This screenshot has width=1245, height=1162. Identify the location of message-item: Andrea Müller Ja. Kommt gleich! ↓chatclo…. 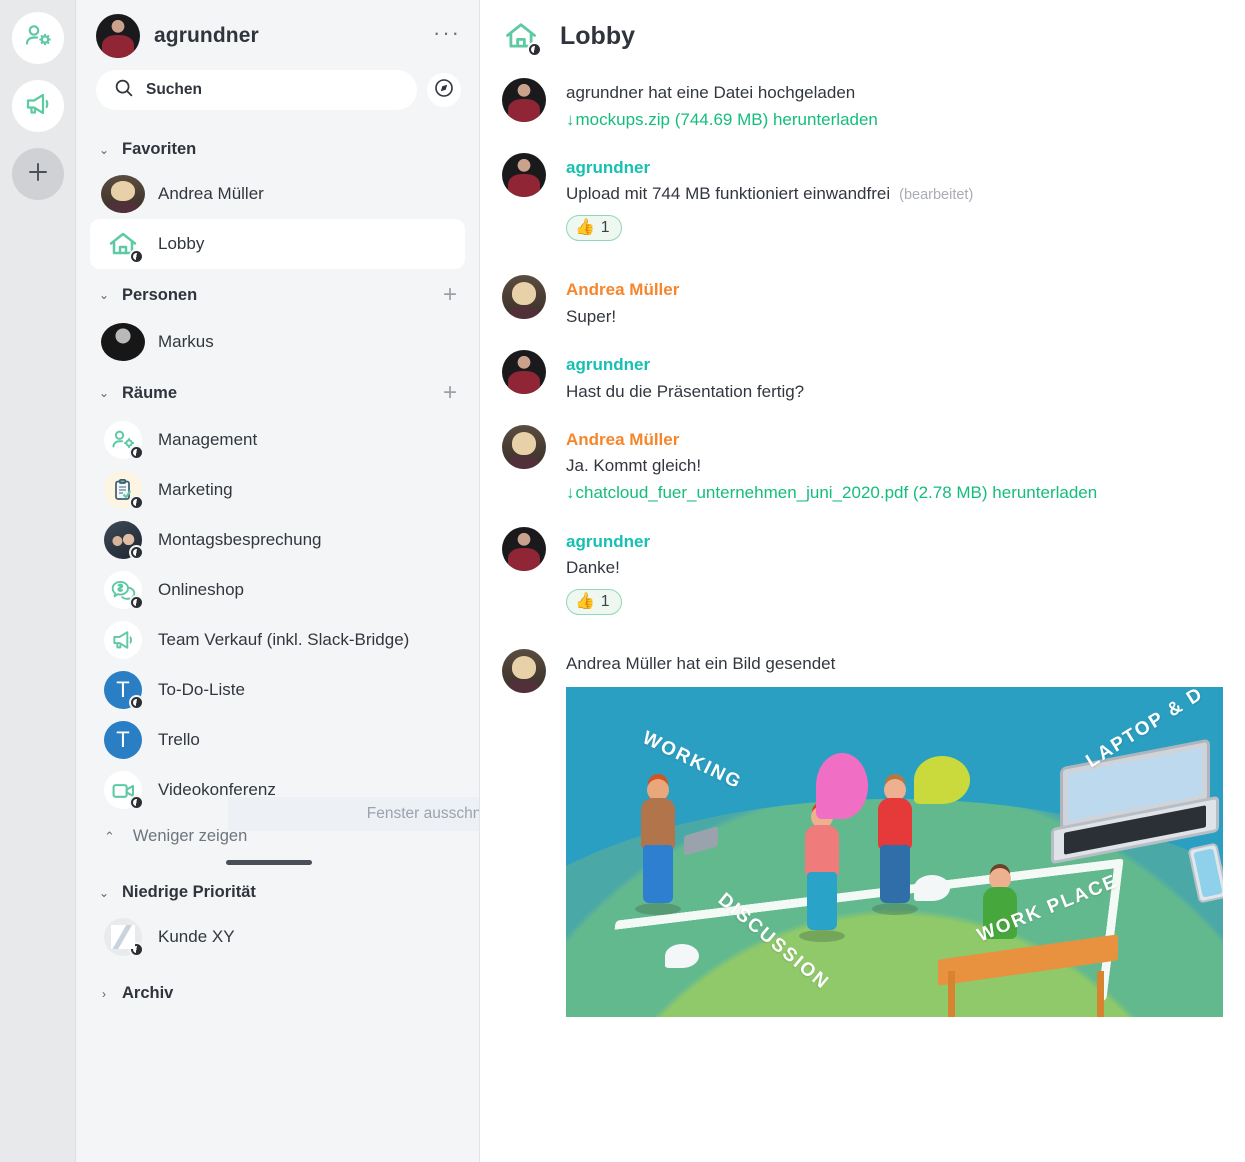
(862, 463).